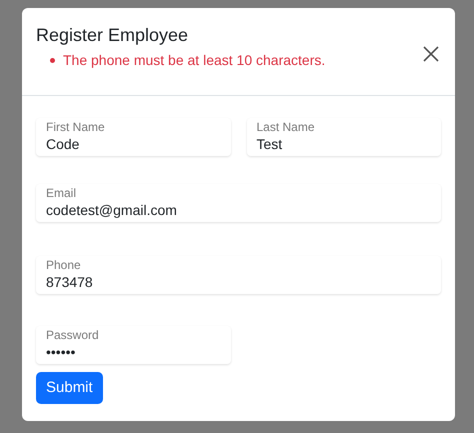 The image size is (474, 433). Describe the element at coordinates (133, 345) in the screenshot. I see `text-field: Password ••••••` at that location.